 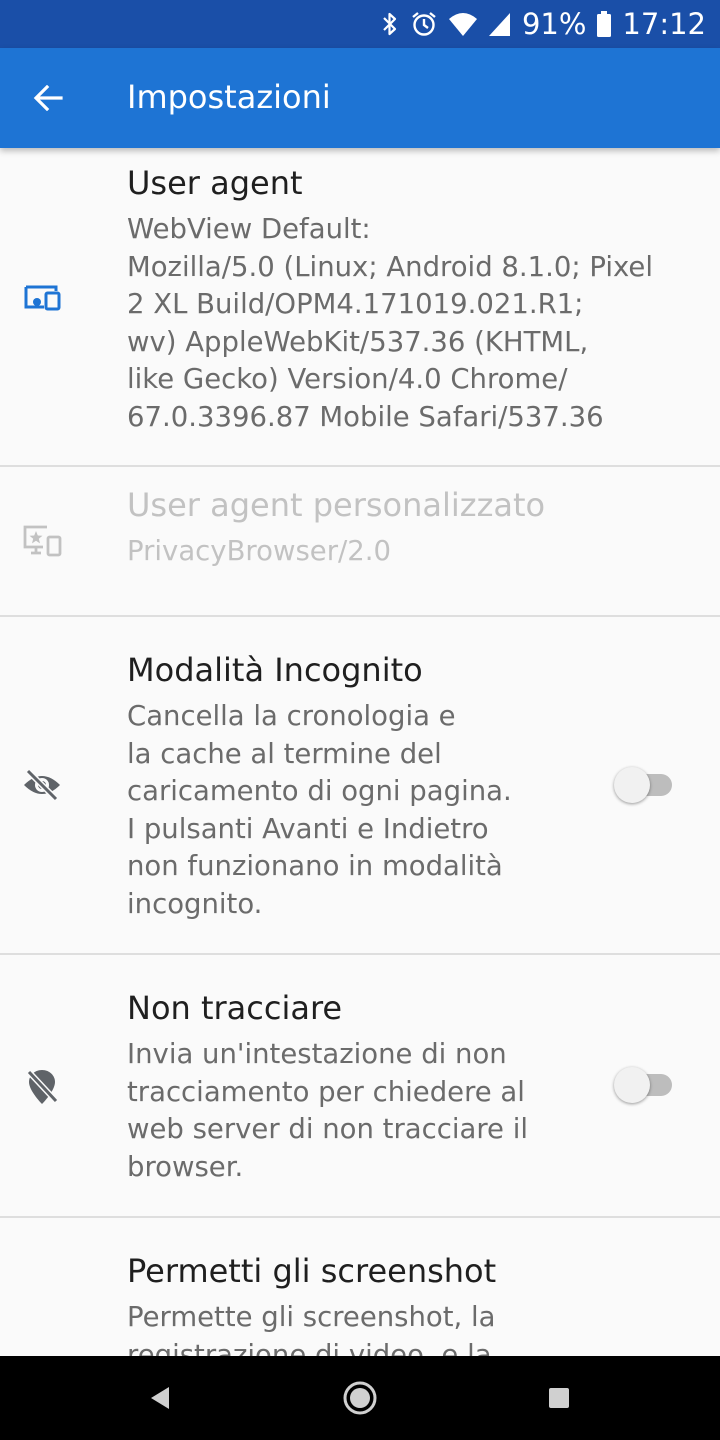 I want to click on custom-user-agent-icon, so click(x=42, y=541).